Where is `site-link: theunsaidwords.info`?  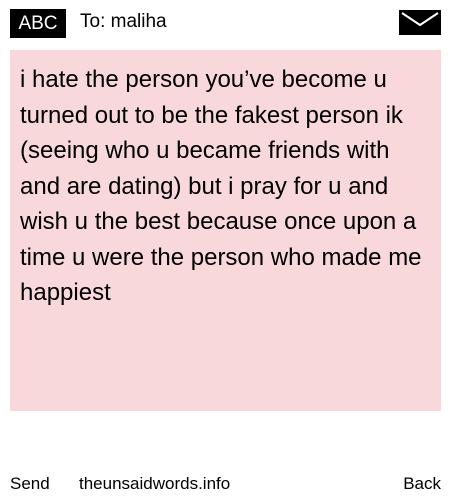 site-link: theunsaidwords.info is located at coordinates (154, 484).